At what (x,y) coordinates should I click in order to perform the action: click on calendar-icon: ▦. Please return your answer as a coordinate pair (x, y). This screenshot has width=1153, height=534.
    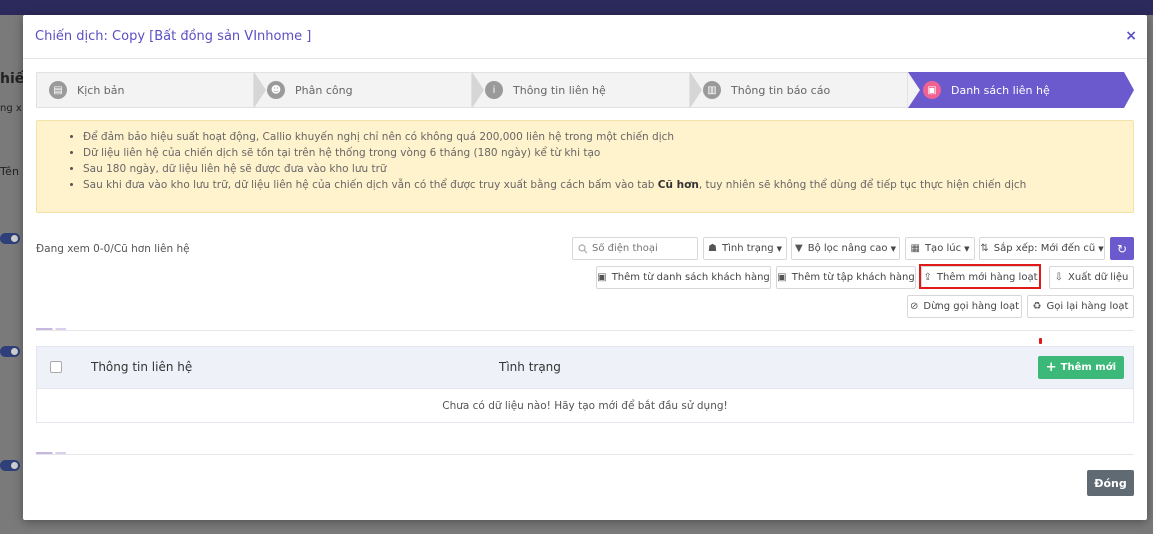
    Looking at the image, I should click on (915, 248).